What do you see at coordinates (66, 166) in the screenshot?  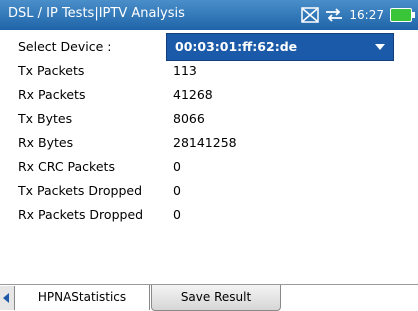 I see `stat-label: Rx CRC Packets` at bounding box center [66, 166].